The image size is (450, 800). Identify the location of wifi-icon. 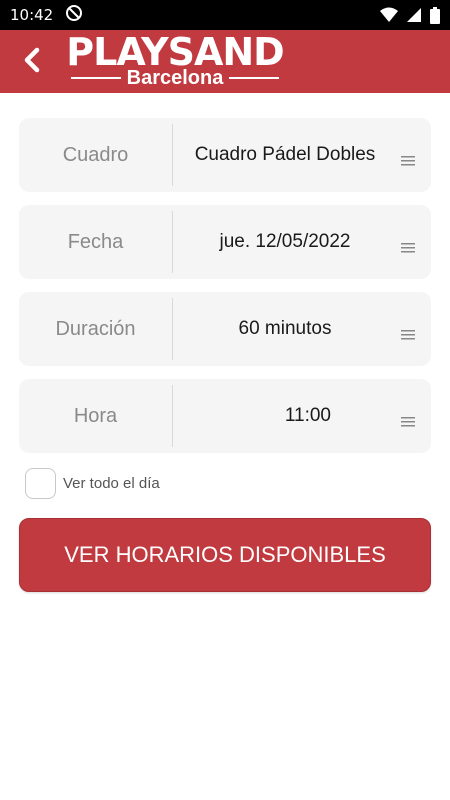
(389, 15).